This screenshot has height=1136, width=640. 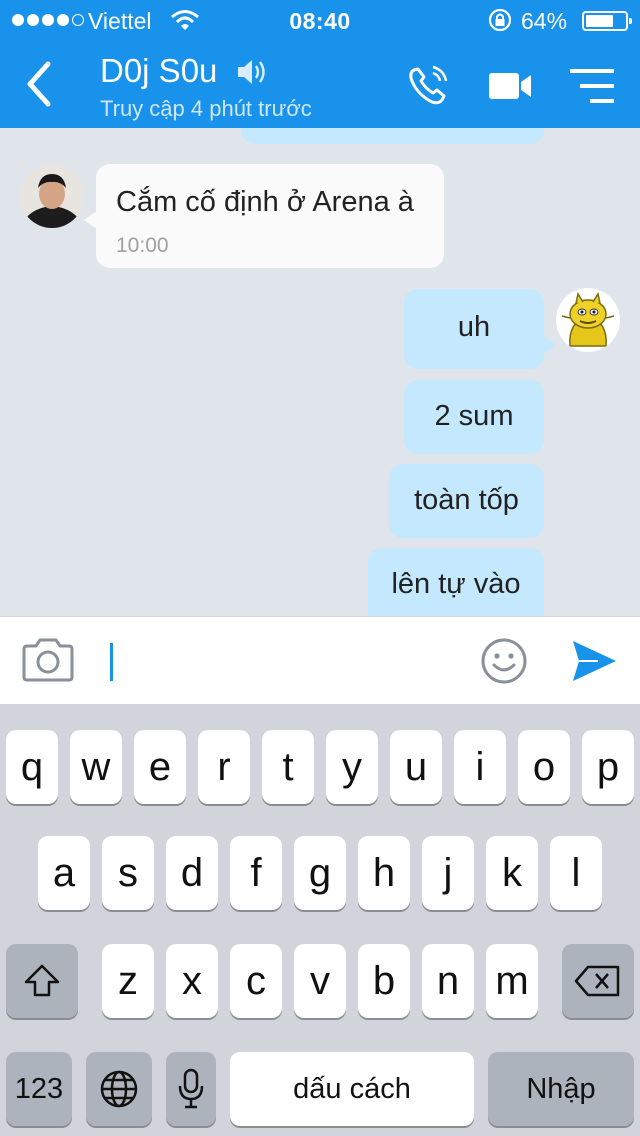 I want to click on emoji-icon, so click(x=504, y=661).